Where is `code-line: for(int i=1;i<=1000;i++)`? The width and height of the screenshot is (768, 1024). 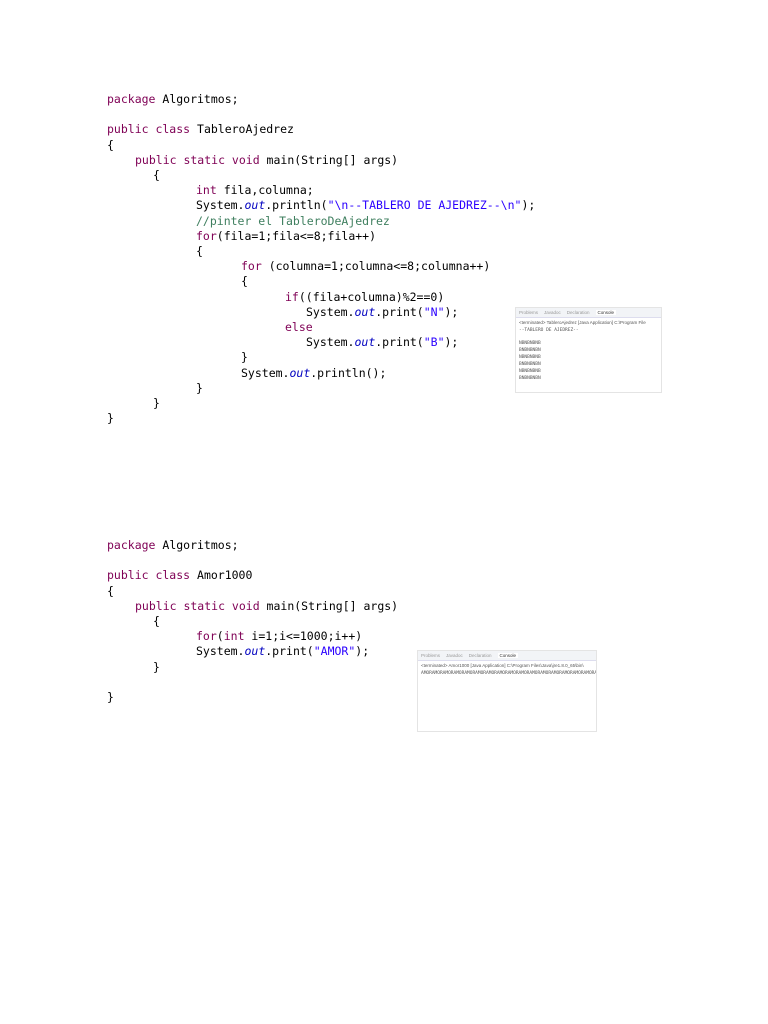
code-line: for(int i=1;i<=1000;i++) is located at coordinates (279, 636).